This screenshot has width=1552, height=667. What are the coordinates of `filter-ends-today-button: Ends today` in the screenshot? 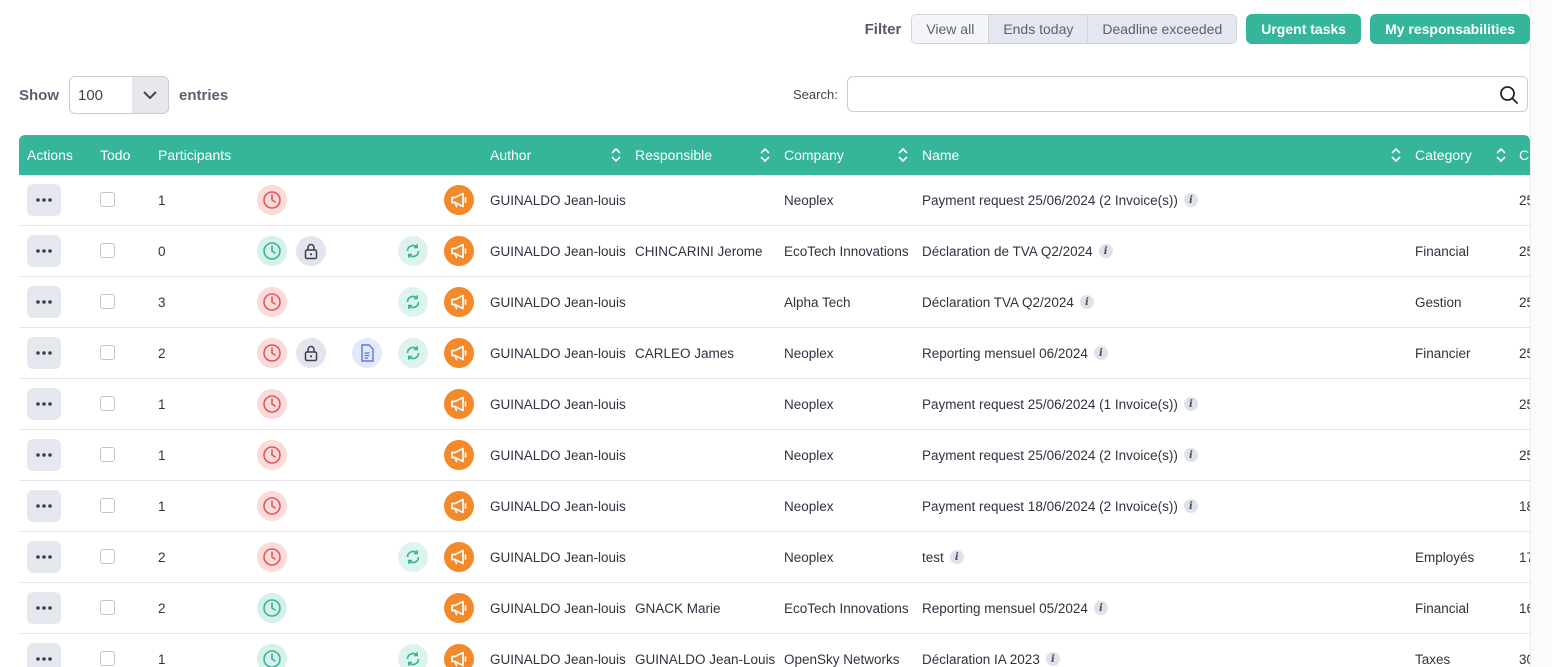 It's located at (1039, 29).